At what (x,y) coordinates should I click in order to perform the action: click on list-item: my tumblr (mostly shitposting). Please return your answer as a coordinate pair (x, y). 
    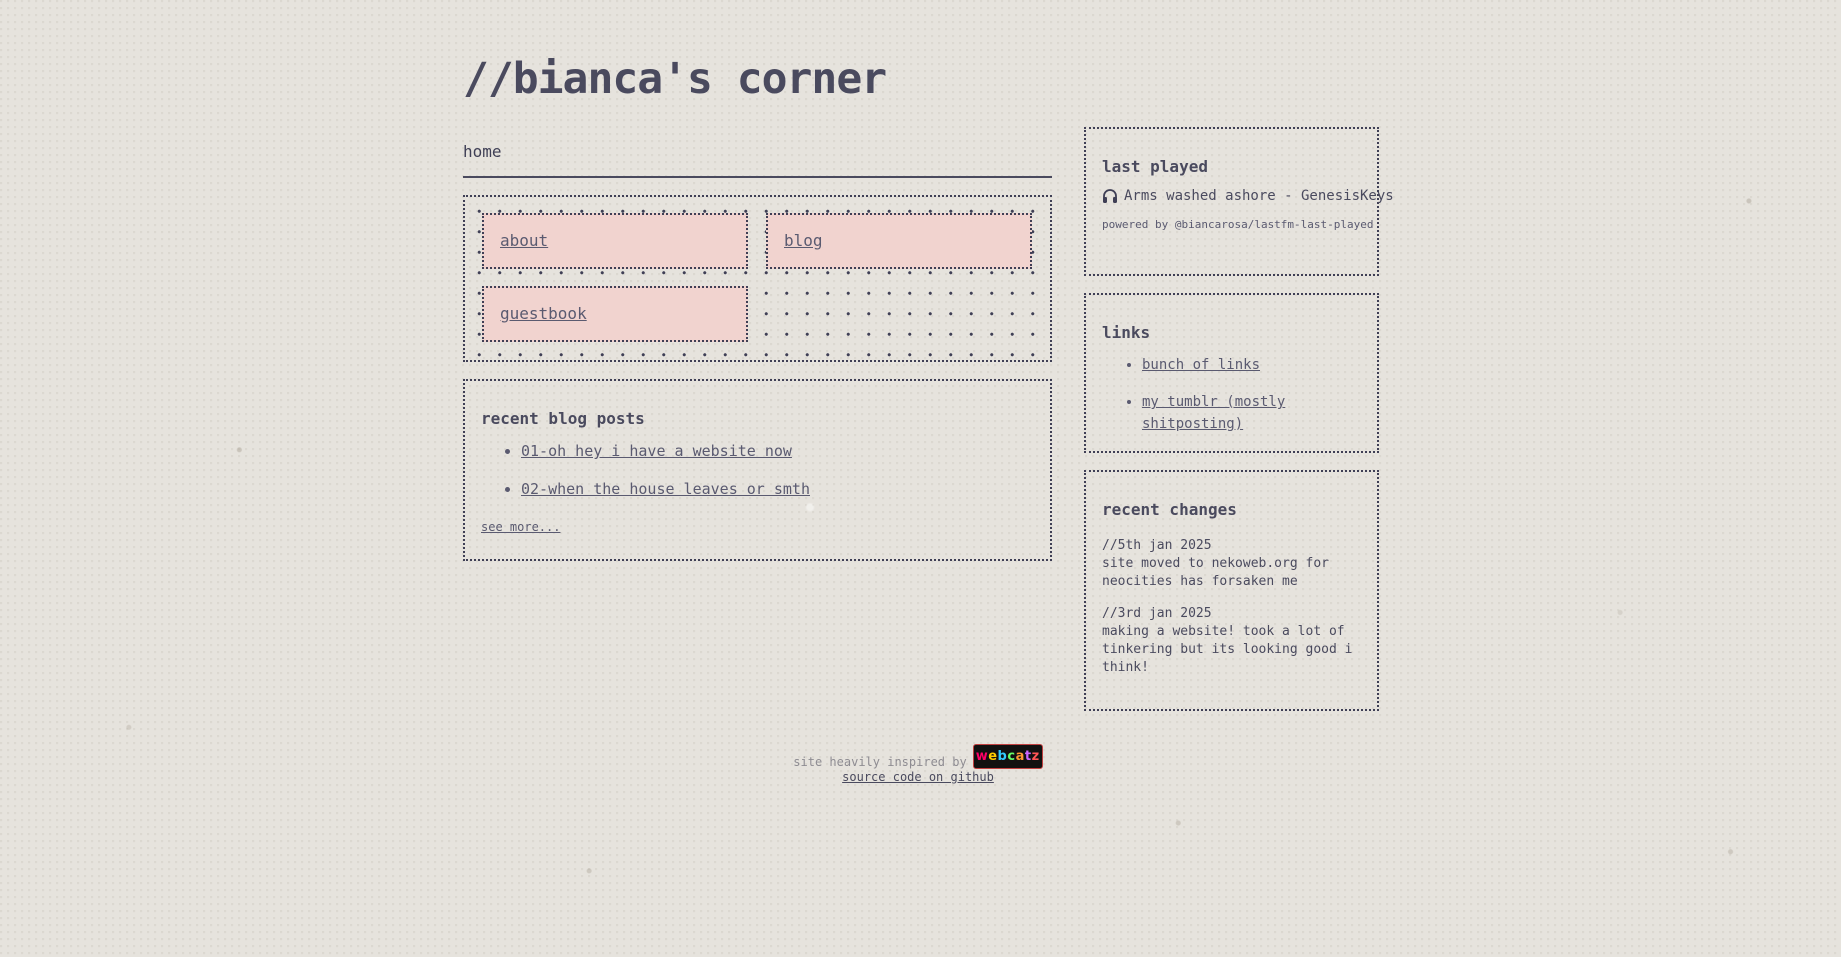
    Looking at the image, I should click on (1251, 413).